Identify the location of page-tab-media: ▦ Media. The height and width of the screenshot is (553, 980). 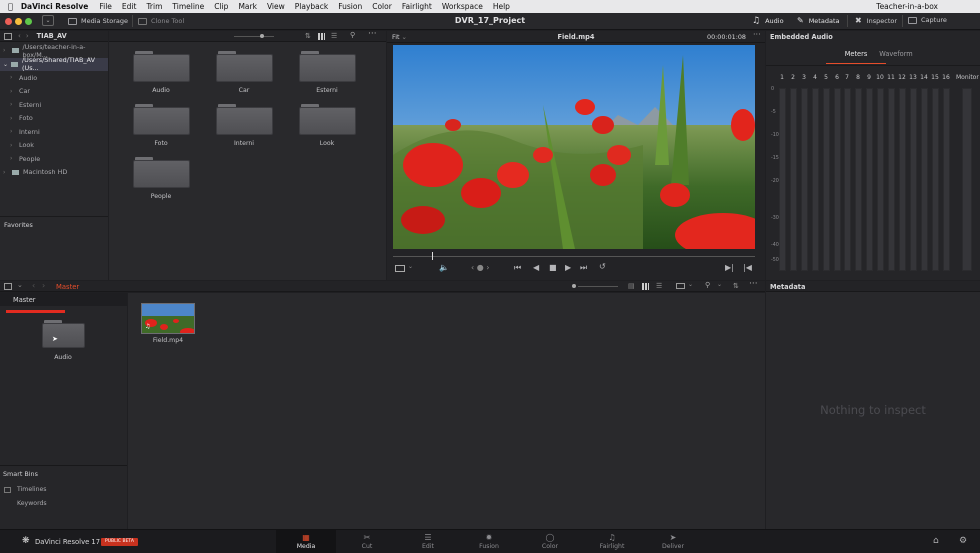
(306, 541).